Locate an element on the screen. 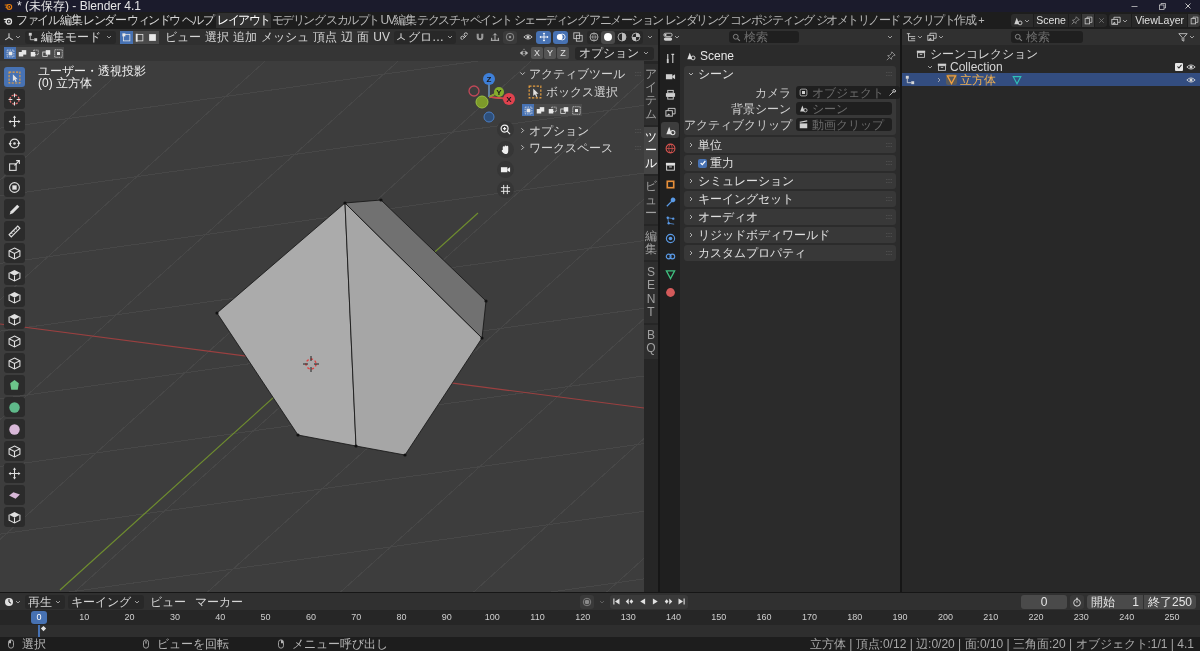 This screenshot has height=651, width=1200. frame-number: 30 is located at coordinates (174, 617).